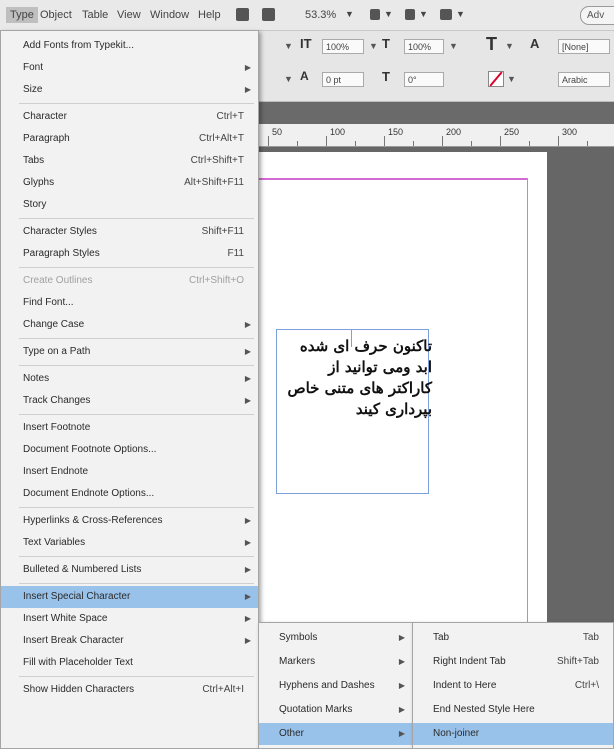  What do you see at coordinates (129, 352) in the screenshot?
I see `menu-item-type-on-a-path: Type on a Path ▶` at bounding box center [129, 352].